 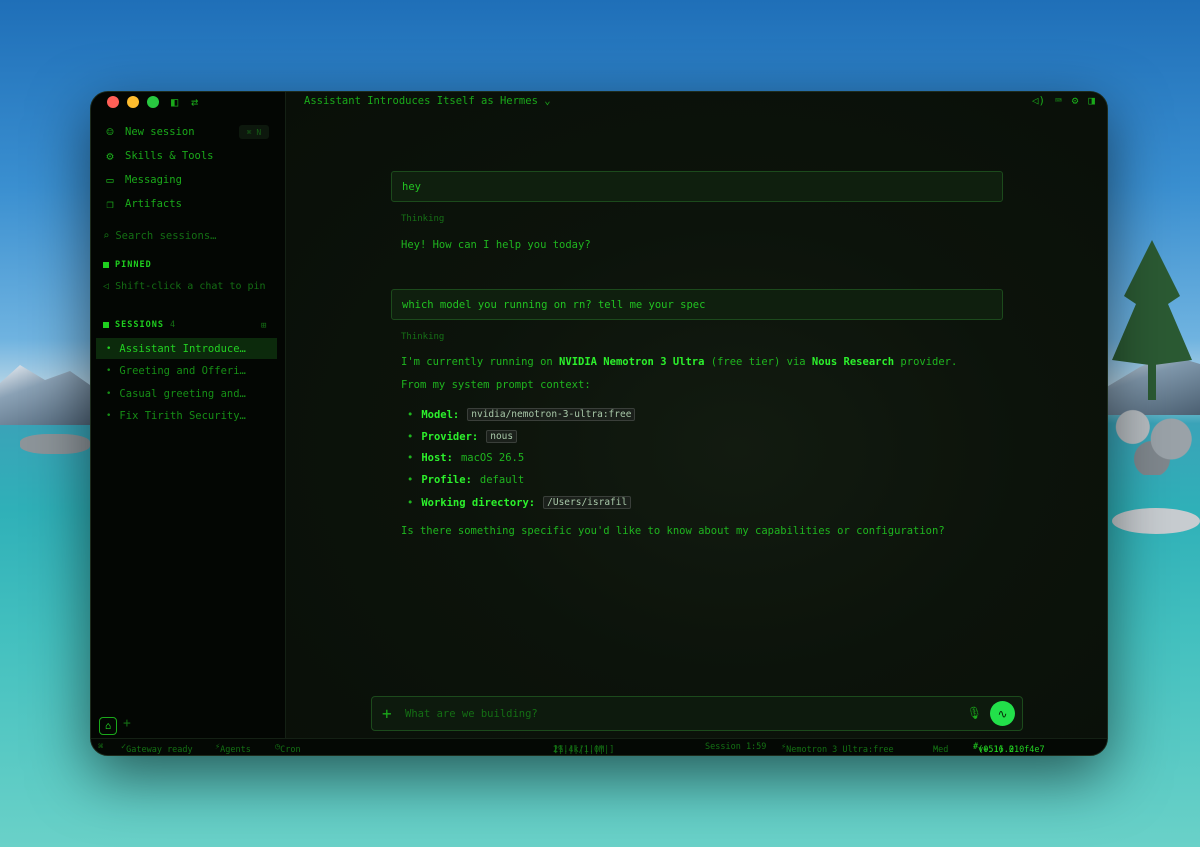 What do you see at coordinates (108, 726) in the screenshot?
I see `home-button: ⌂` at bounding box center [108, 726].